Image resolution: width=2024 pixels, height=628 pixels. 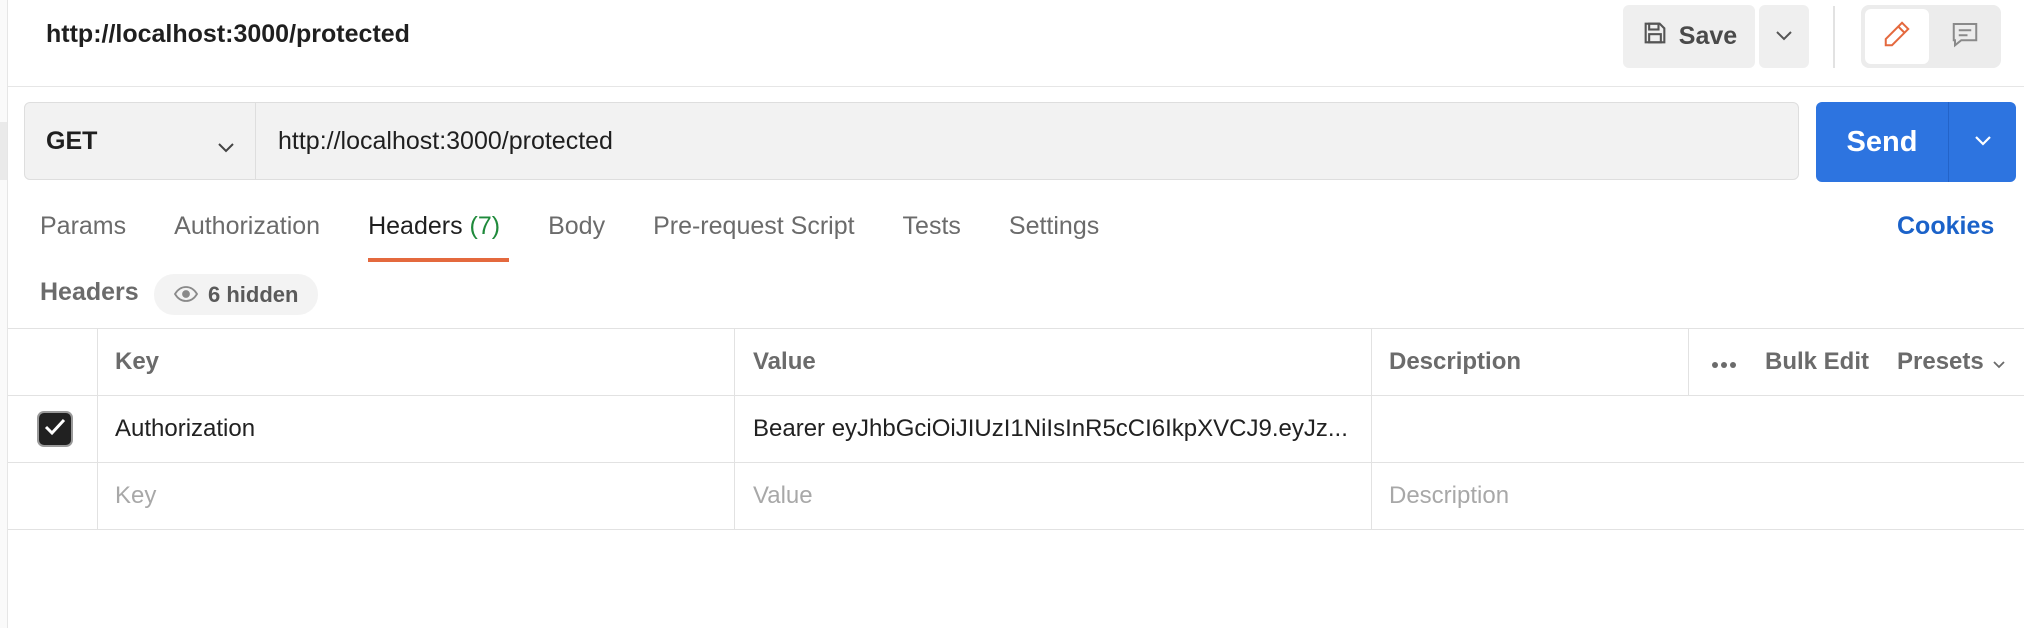 I want to click on tab-tests: Tests, so click(x=932, y=237).